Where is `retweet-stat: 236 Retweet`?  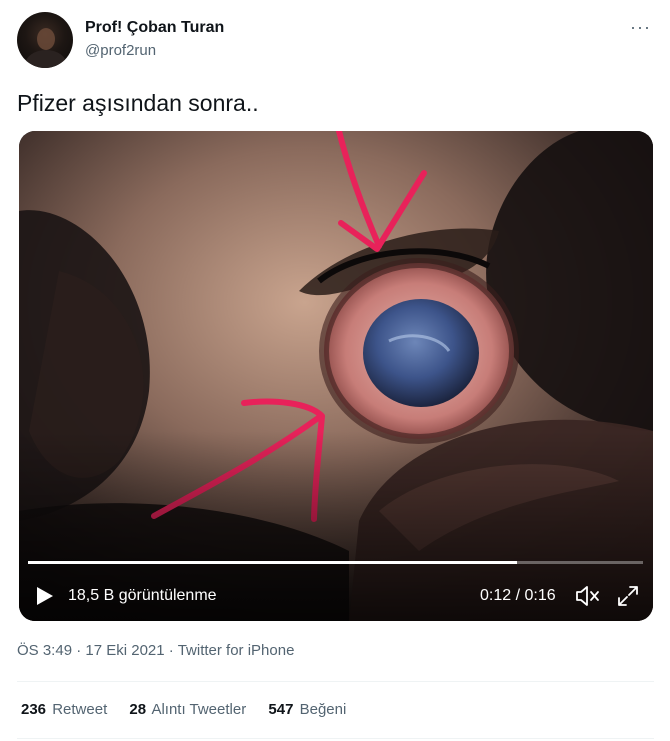
retweet-stat: 236 Retweet is located at coordinates (64, 709).